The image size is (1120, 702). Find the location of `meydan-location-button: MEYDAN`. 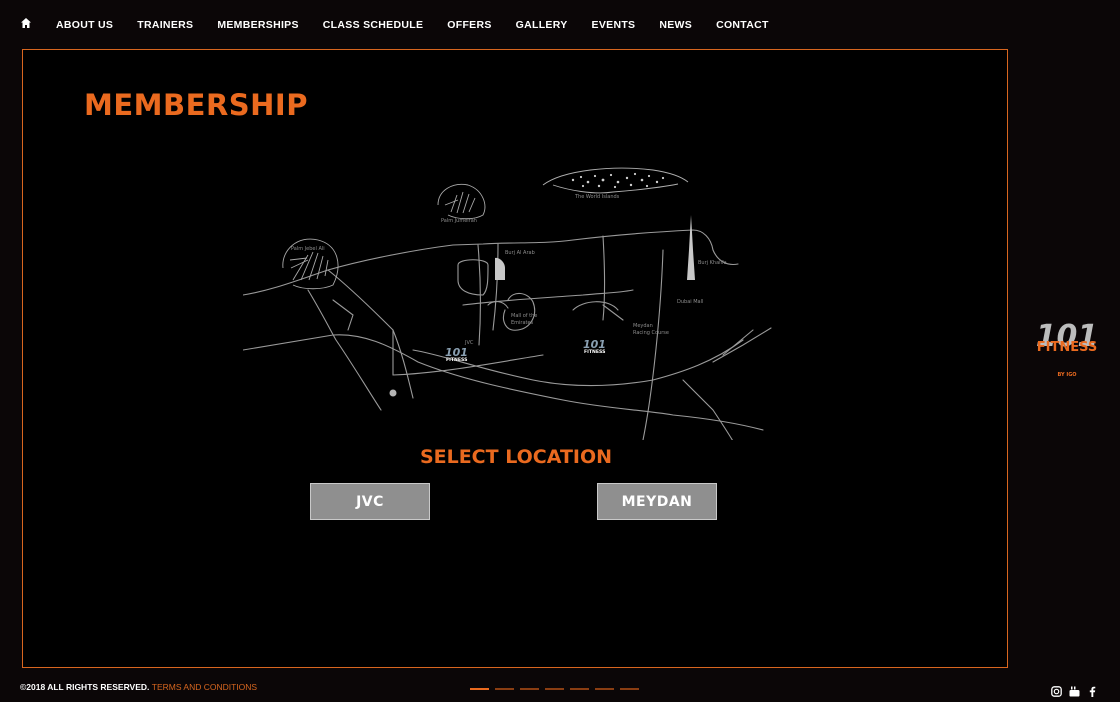

meydan-location-button: MEYDAN is located at coordinates (657, 501).